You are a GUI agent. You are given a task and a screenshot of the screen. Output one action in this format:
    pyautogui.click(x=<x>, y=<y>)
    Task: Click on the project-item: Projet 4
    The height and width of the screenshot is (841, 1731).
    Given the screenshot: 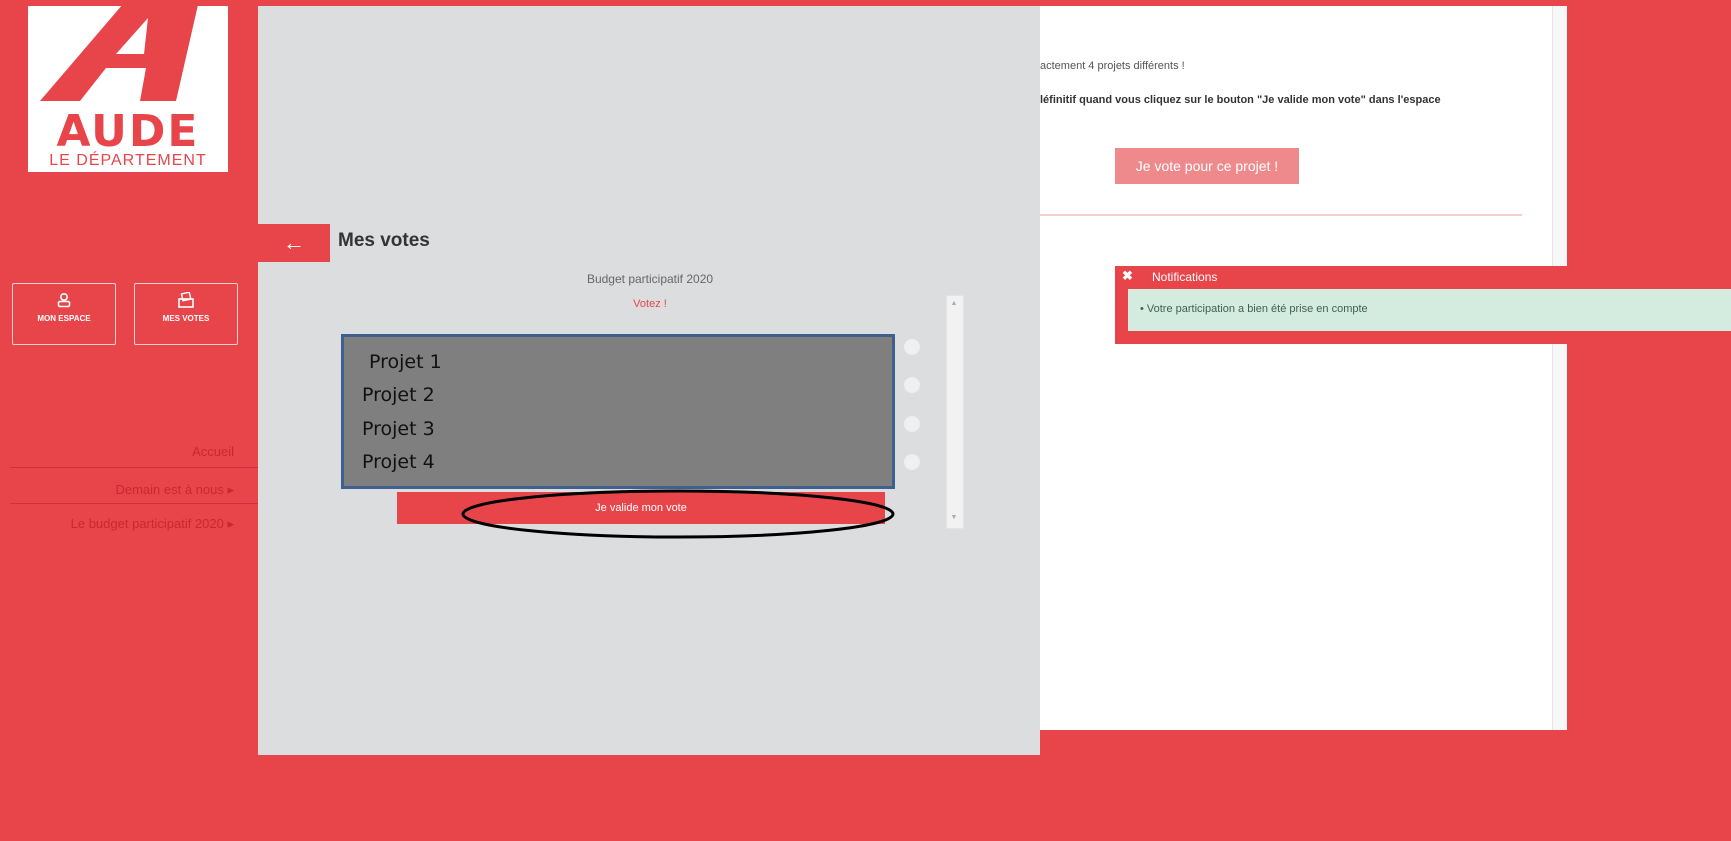 What is the action you would take?
    pyautogui.click(x=398, y=462)
    